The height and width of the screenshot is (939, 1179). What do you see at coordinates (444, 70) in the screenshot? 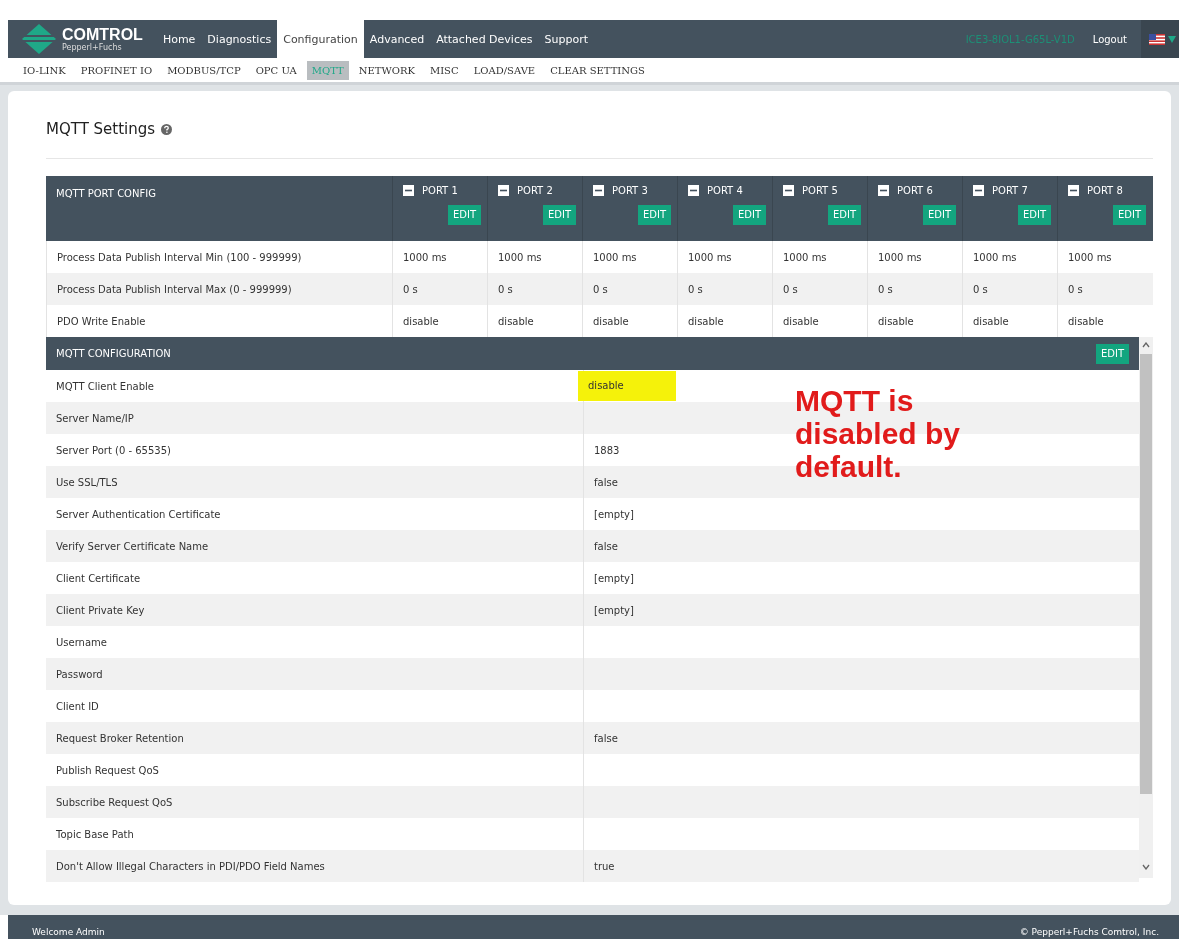
I see `subnav-tab: MISC` at bounding box center [444, 70].